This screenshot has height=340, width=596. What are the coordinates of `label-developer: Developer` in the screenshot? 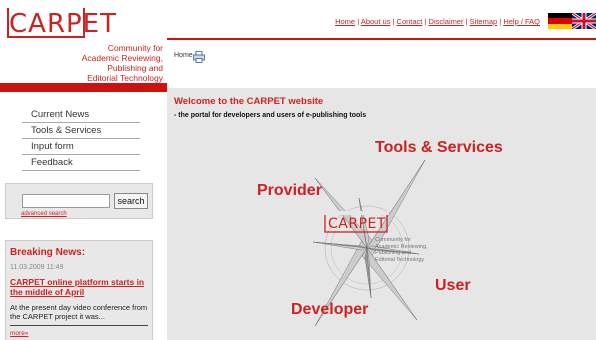 It's located at (330, 309).